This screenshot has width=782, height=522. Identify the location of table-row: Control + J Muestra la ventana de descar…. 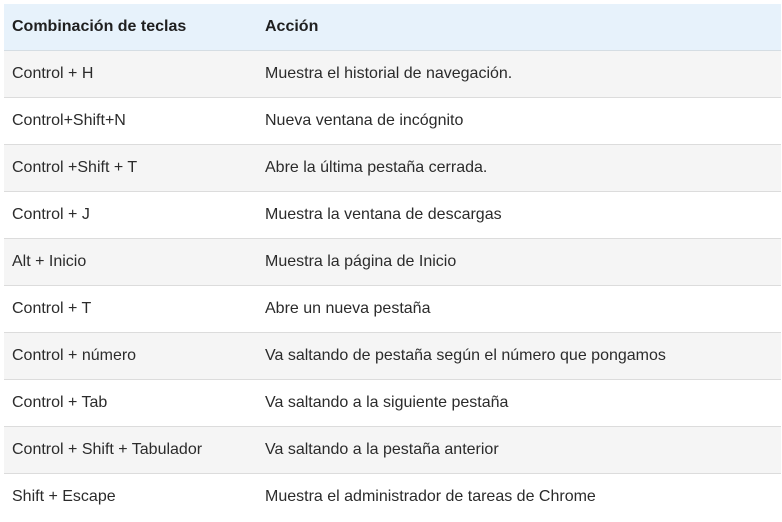
(392, 214).